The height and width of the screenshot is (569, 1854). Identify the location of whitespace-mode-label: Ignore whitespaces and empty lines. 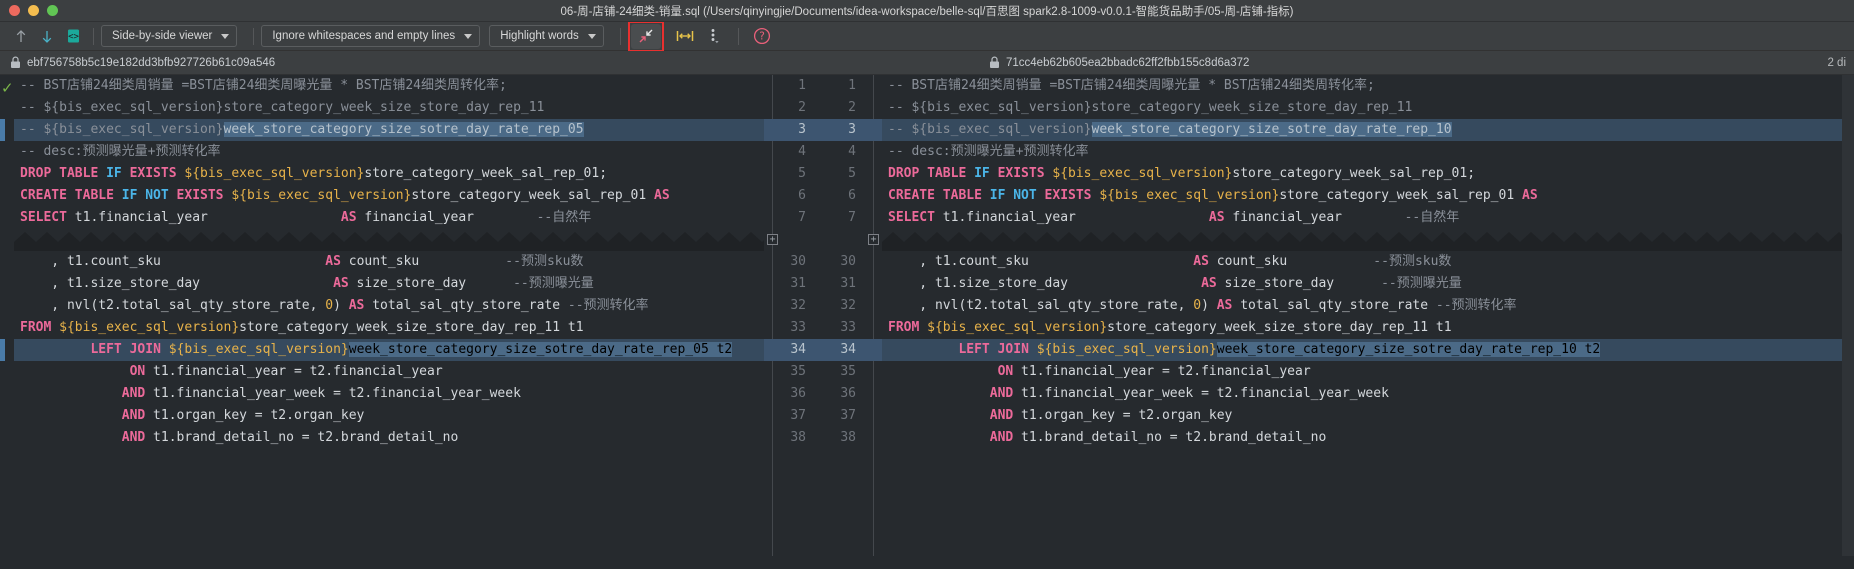
(364, 36).